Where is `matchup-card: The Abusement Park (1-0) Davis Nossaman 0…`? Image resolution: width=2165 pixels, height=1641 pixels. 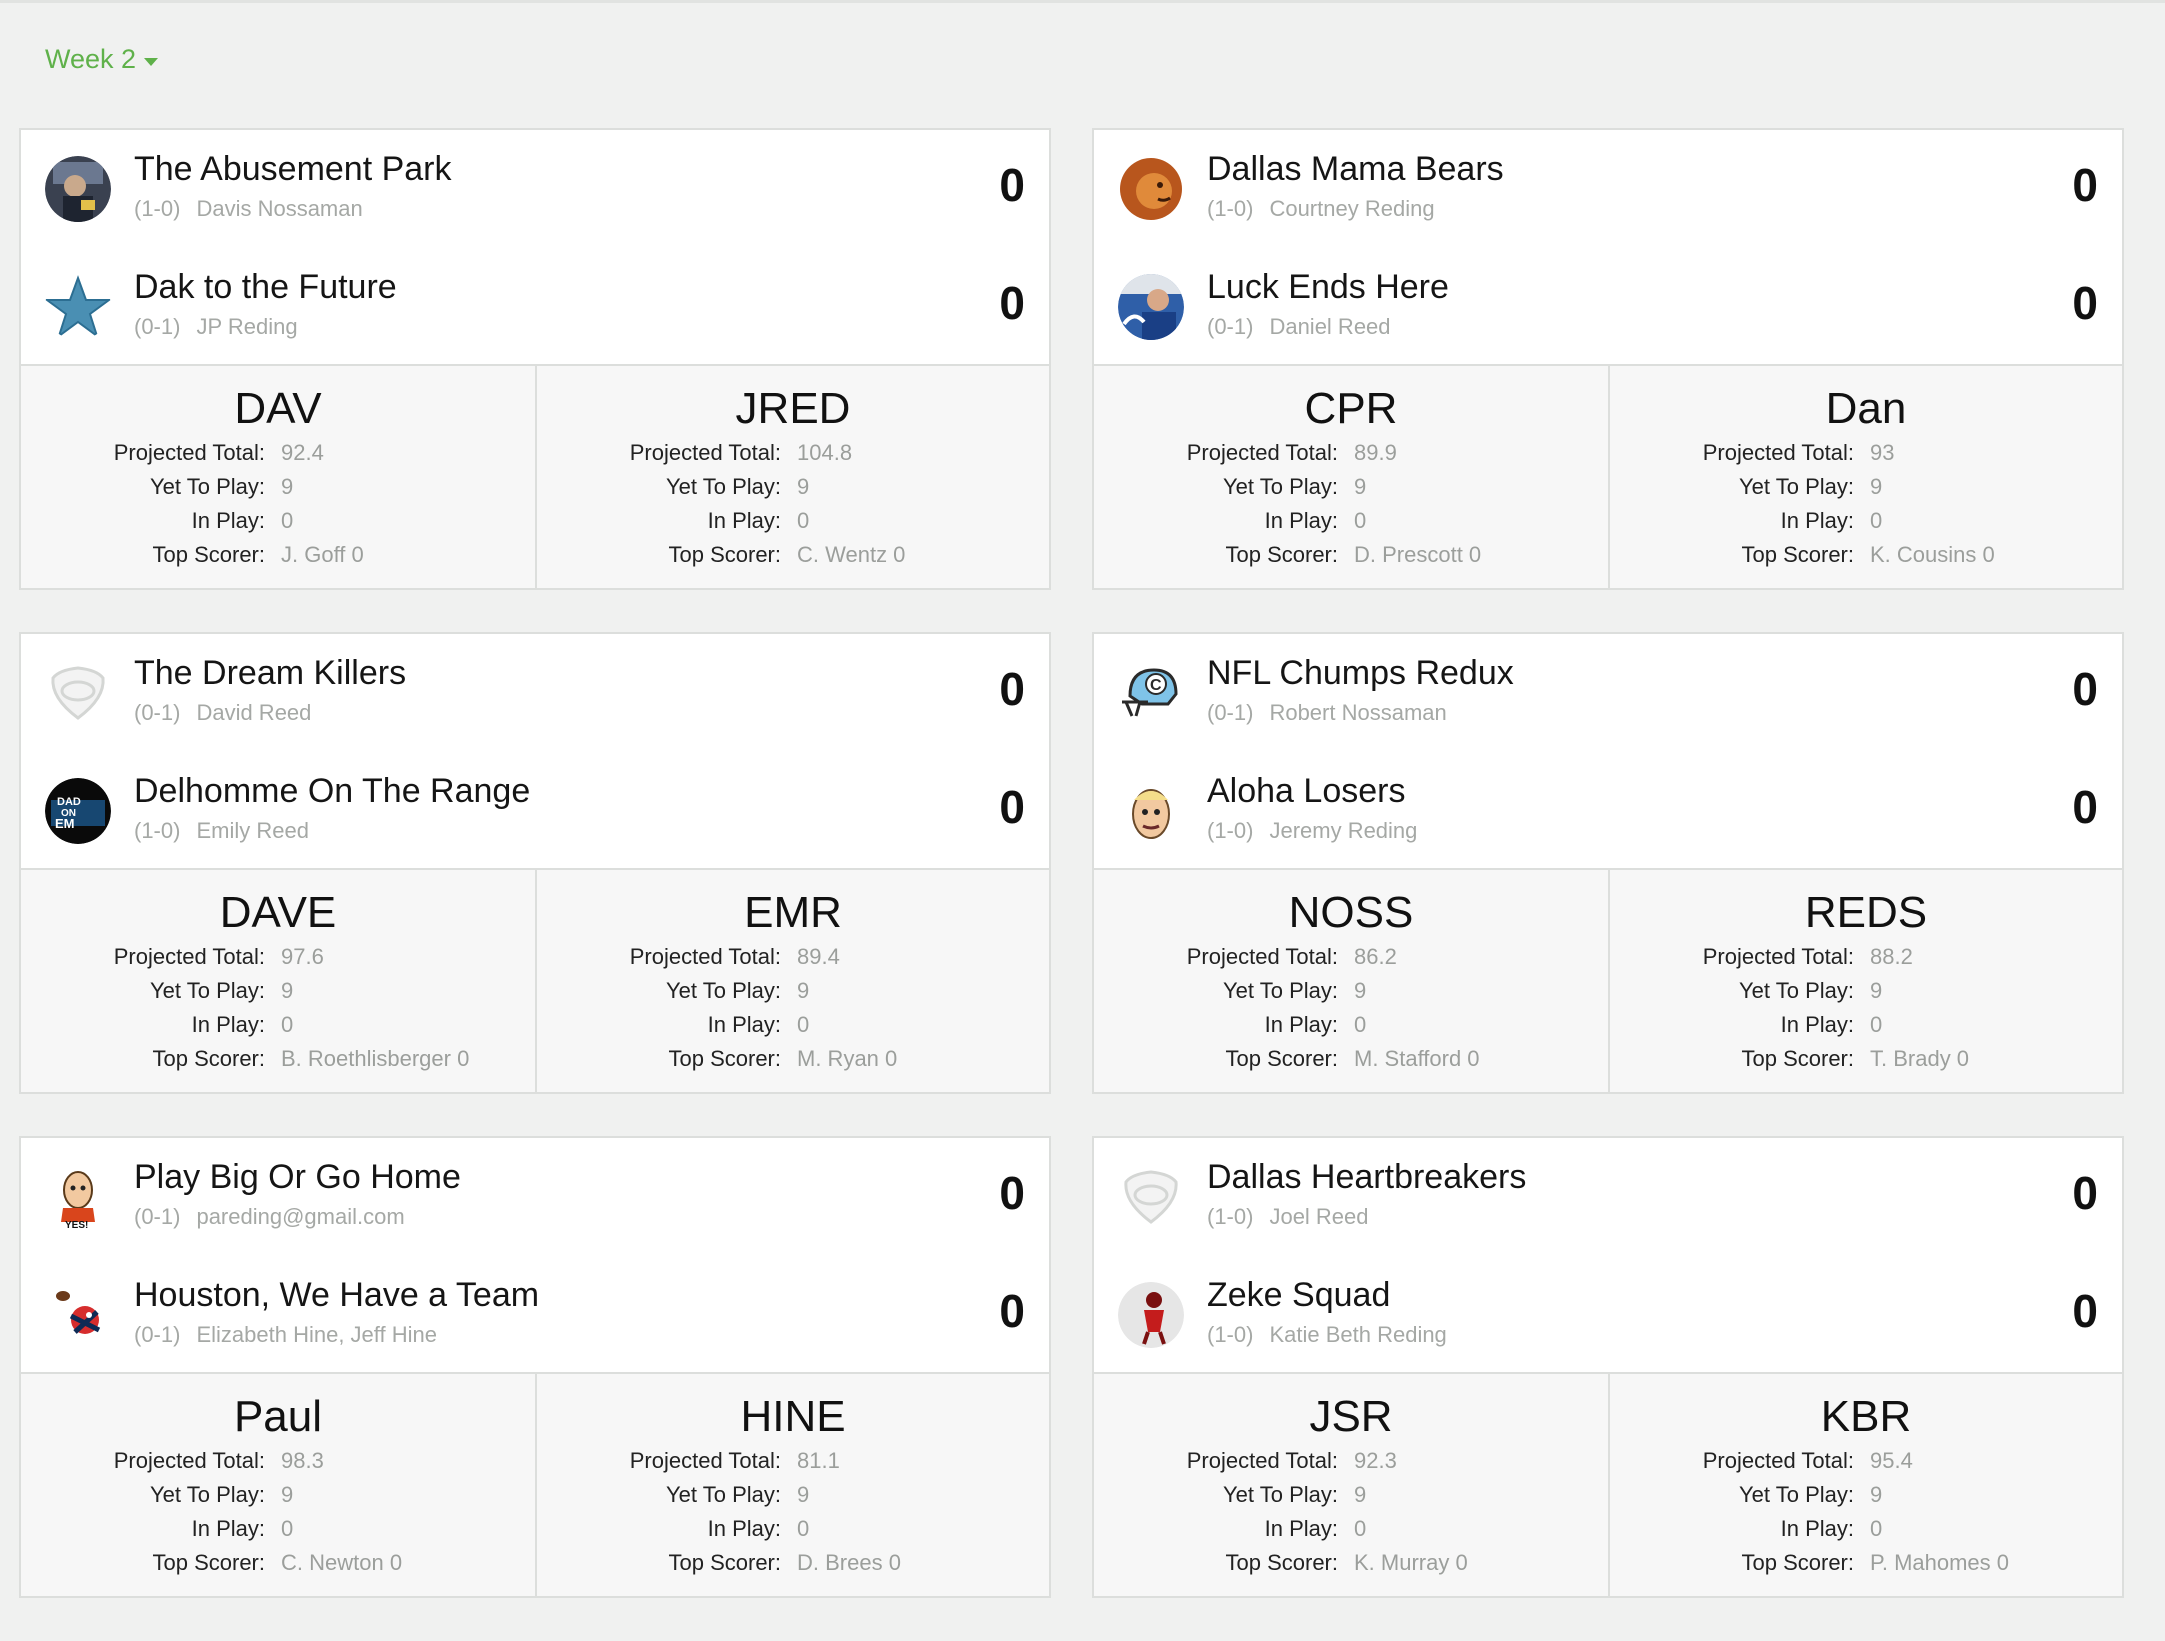
matchup-card: The Abusement Park (1-0) Davis Nossaman 0… is located at coordinates (535, 359).